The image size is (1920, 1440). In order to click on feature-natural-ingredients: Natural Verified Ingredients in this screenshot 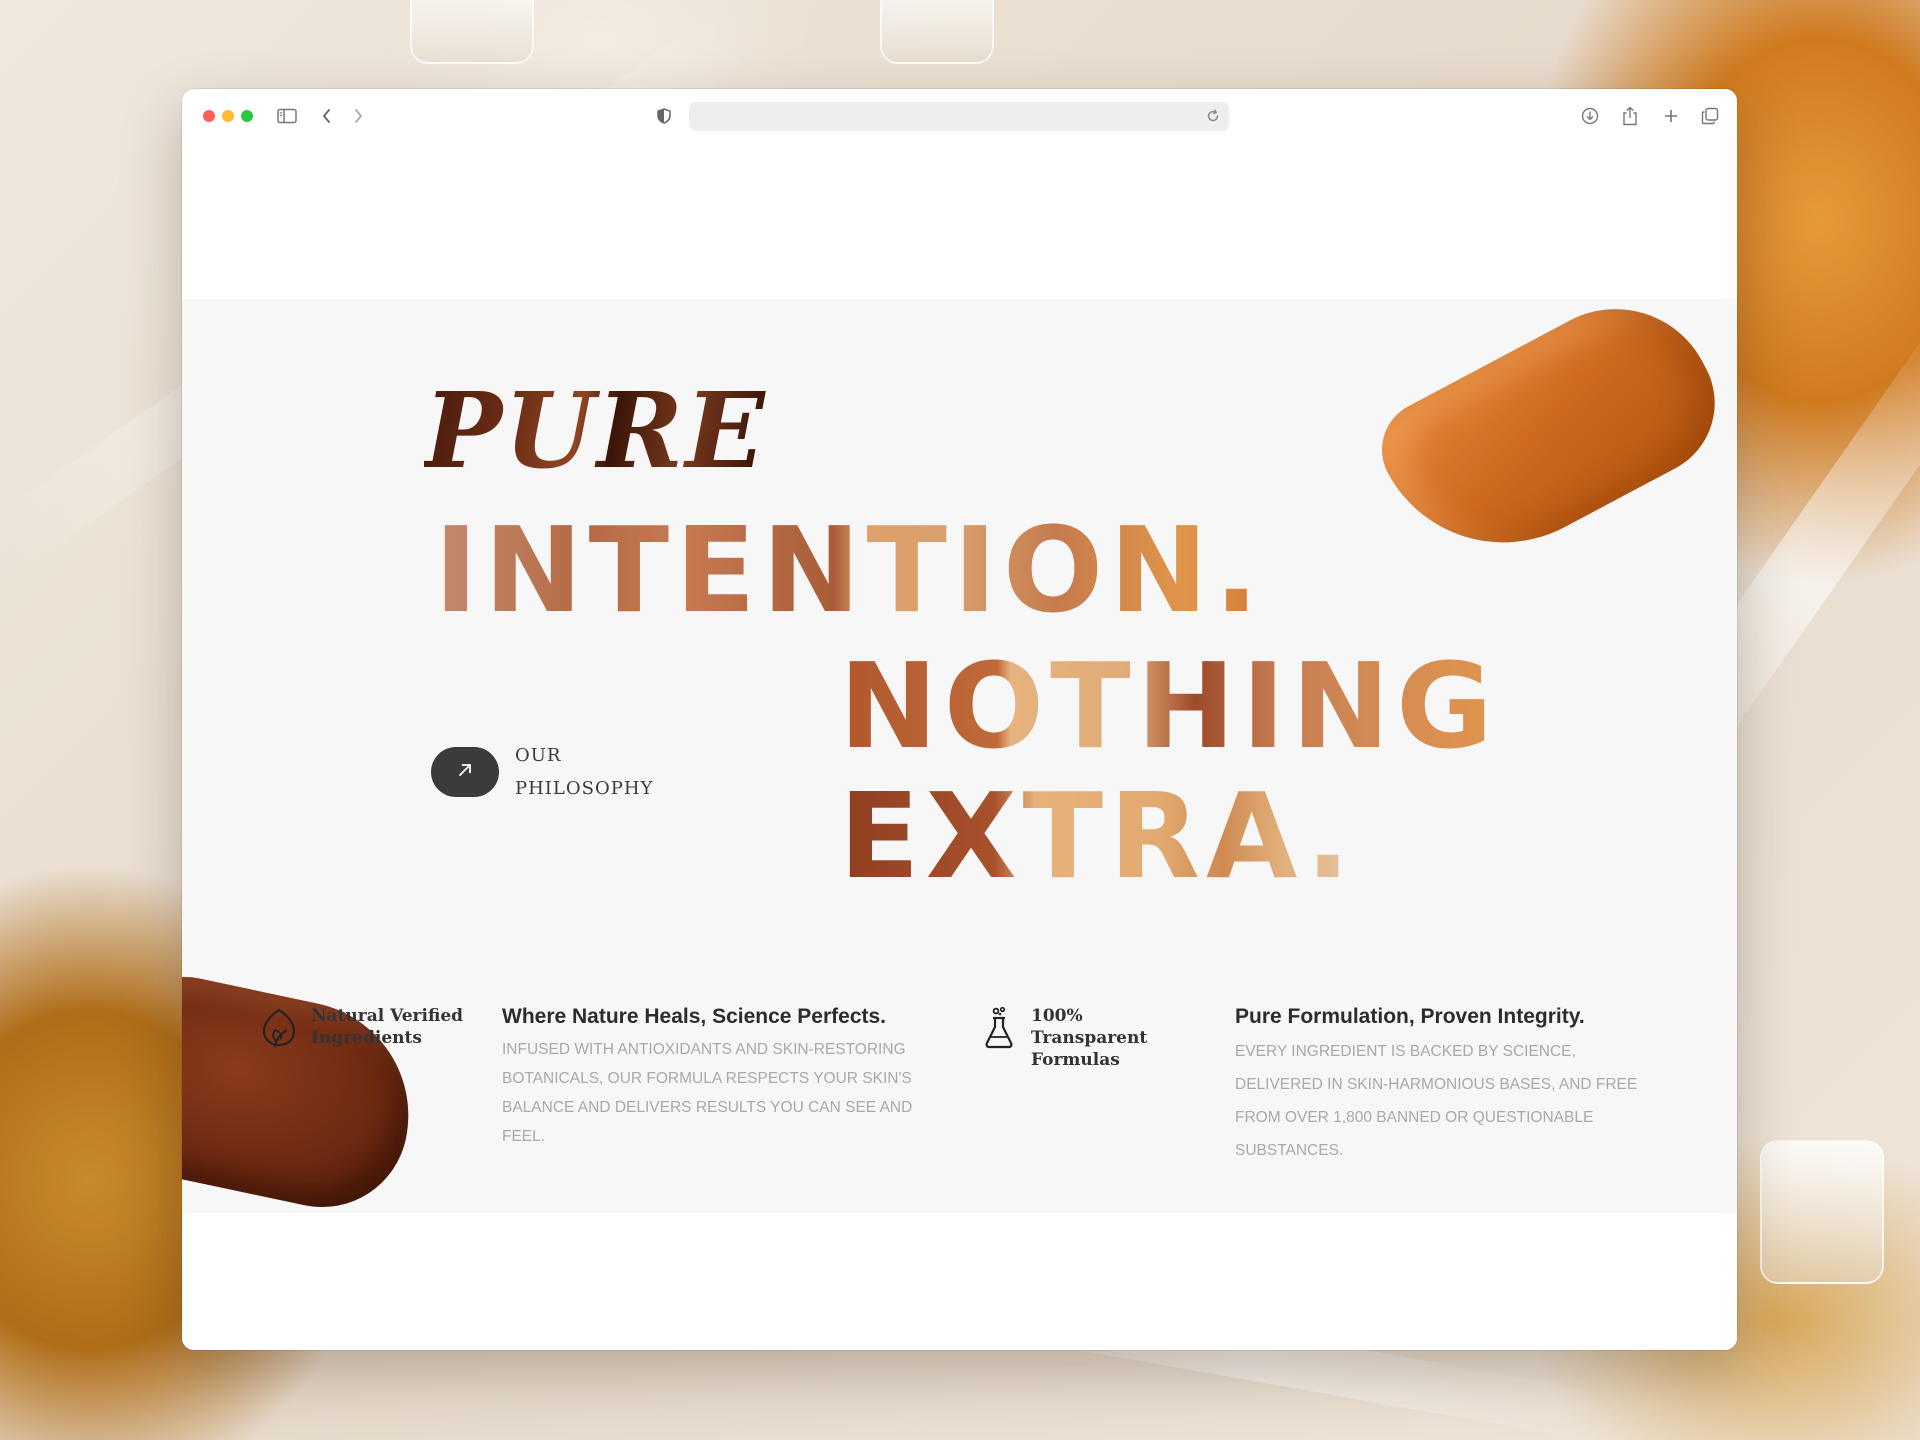, I will do `click(361, 1028)`.